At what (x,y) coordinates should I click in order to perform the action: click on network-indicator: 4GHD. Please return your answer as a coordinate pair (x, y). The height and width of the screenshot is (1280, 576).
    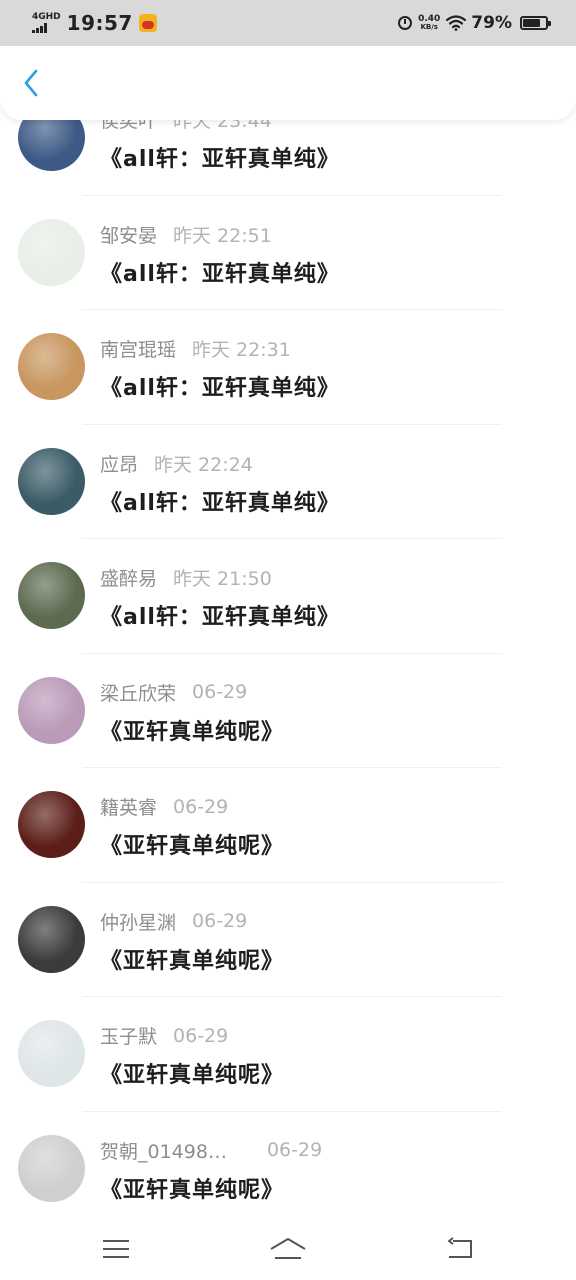
    Looking at the image, I should click on (46, 23).